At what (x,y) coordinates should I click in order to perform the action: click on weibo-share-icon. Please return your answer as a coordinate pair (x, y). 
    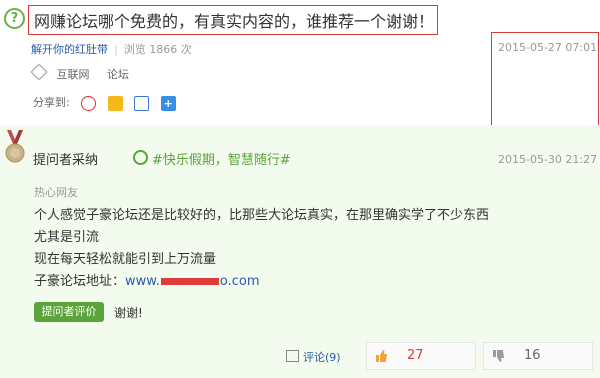
    Looking at the image, I should click on (89, 103).